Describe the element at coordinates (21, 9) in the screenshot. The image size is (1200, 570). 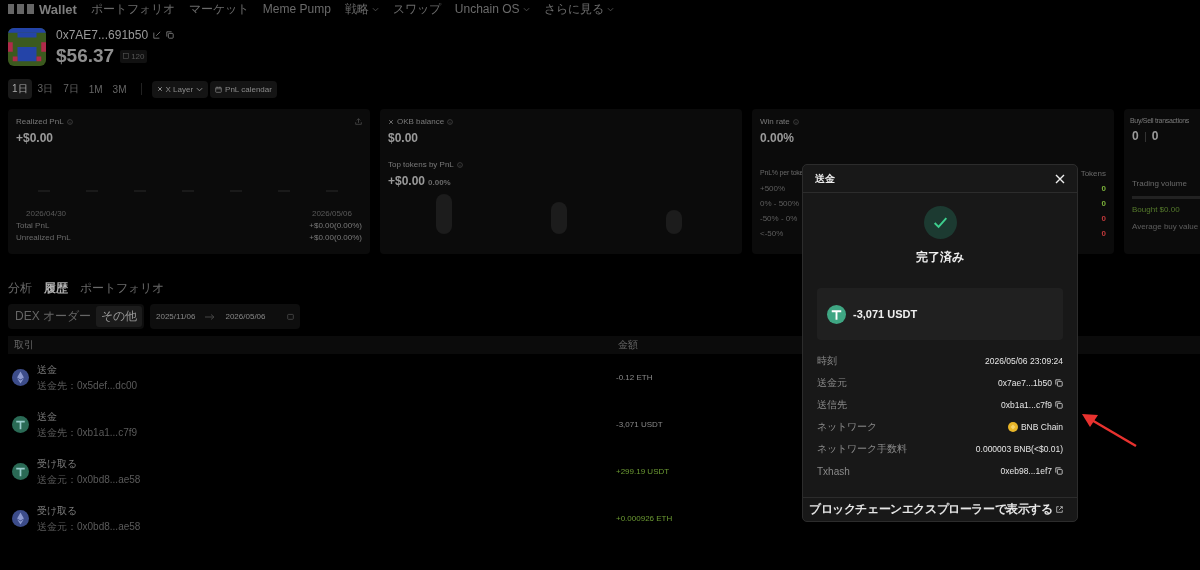
I see `logo-icon` at that location.